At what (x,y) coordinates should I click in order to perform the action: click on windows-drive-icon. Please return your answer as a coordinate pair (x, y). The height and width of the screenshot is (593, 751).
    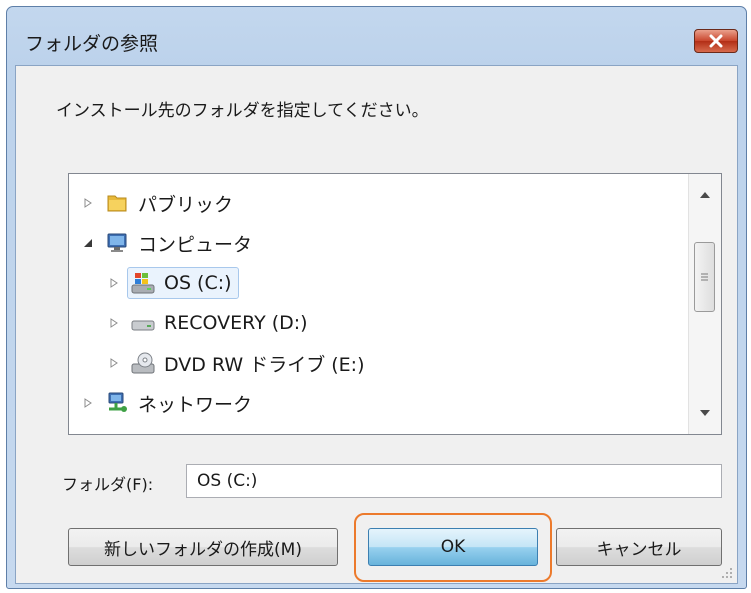
    Looking at the image, I should click on (143, 283).